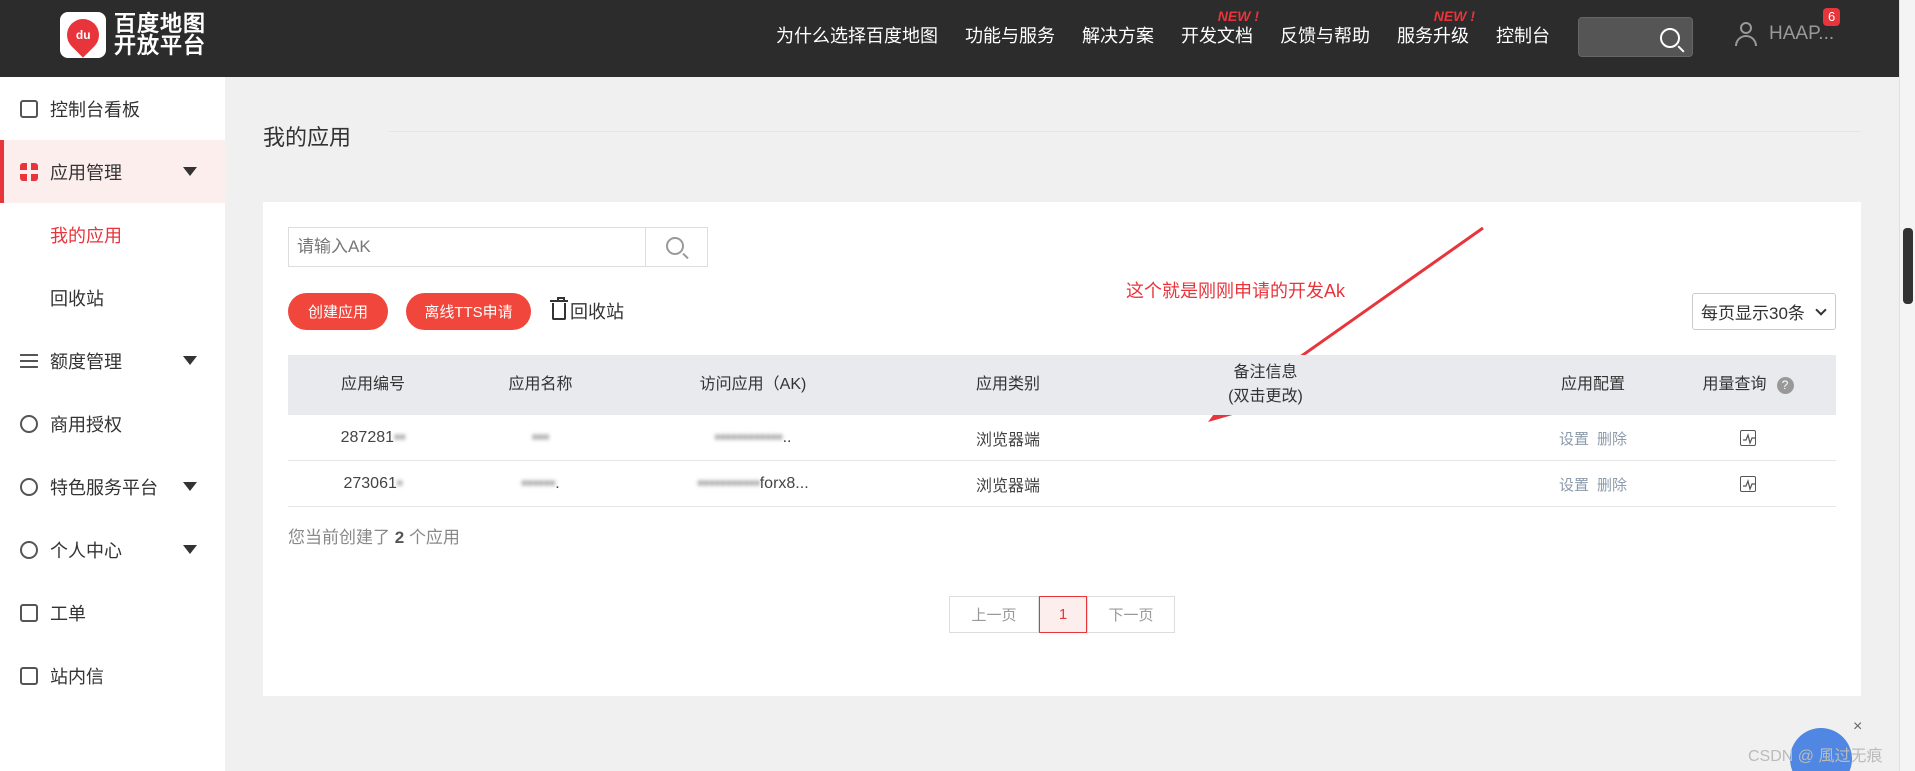  I want to click on create-app-button: 创建应用, so click(338, 311).